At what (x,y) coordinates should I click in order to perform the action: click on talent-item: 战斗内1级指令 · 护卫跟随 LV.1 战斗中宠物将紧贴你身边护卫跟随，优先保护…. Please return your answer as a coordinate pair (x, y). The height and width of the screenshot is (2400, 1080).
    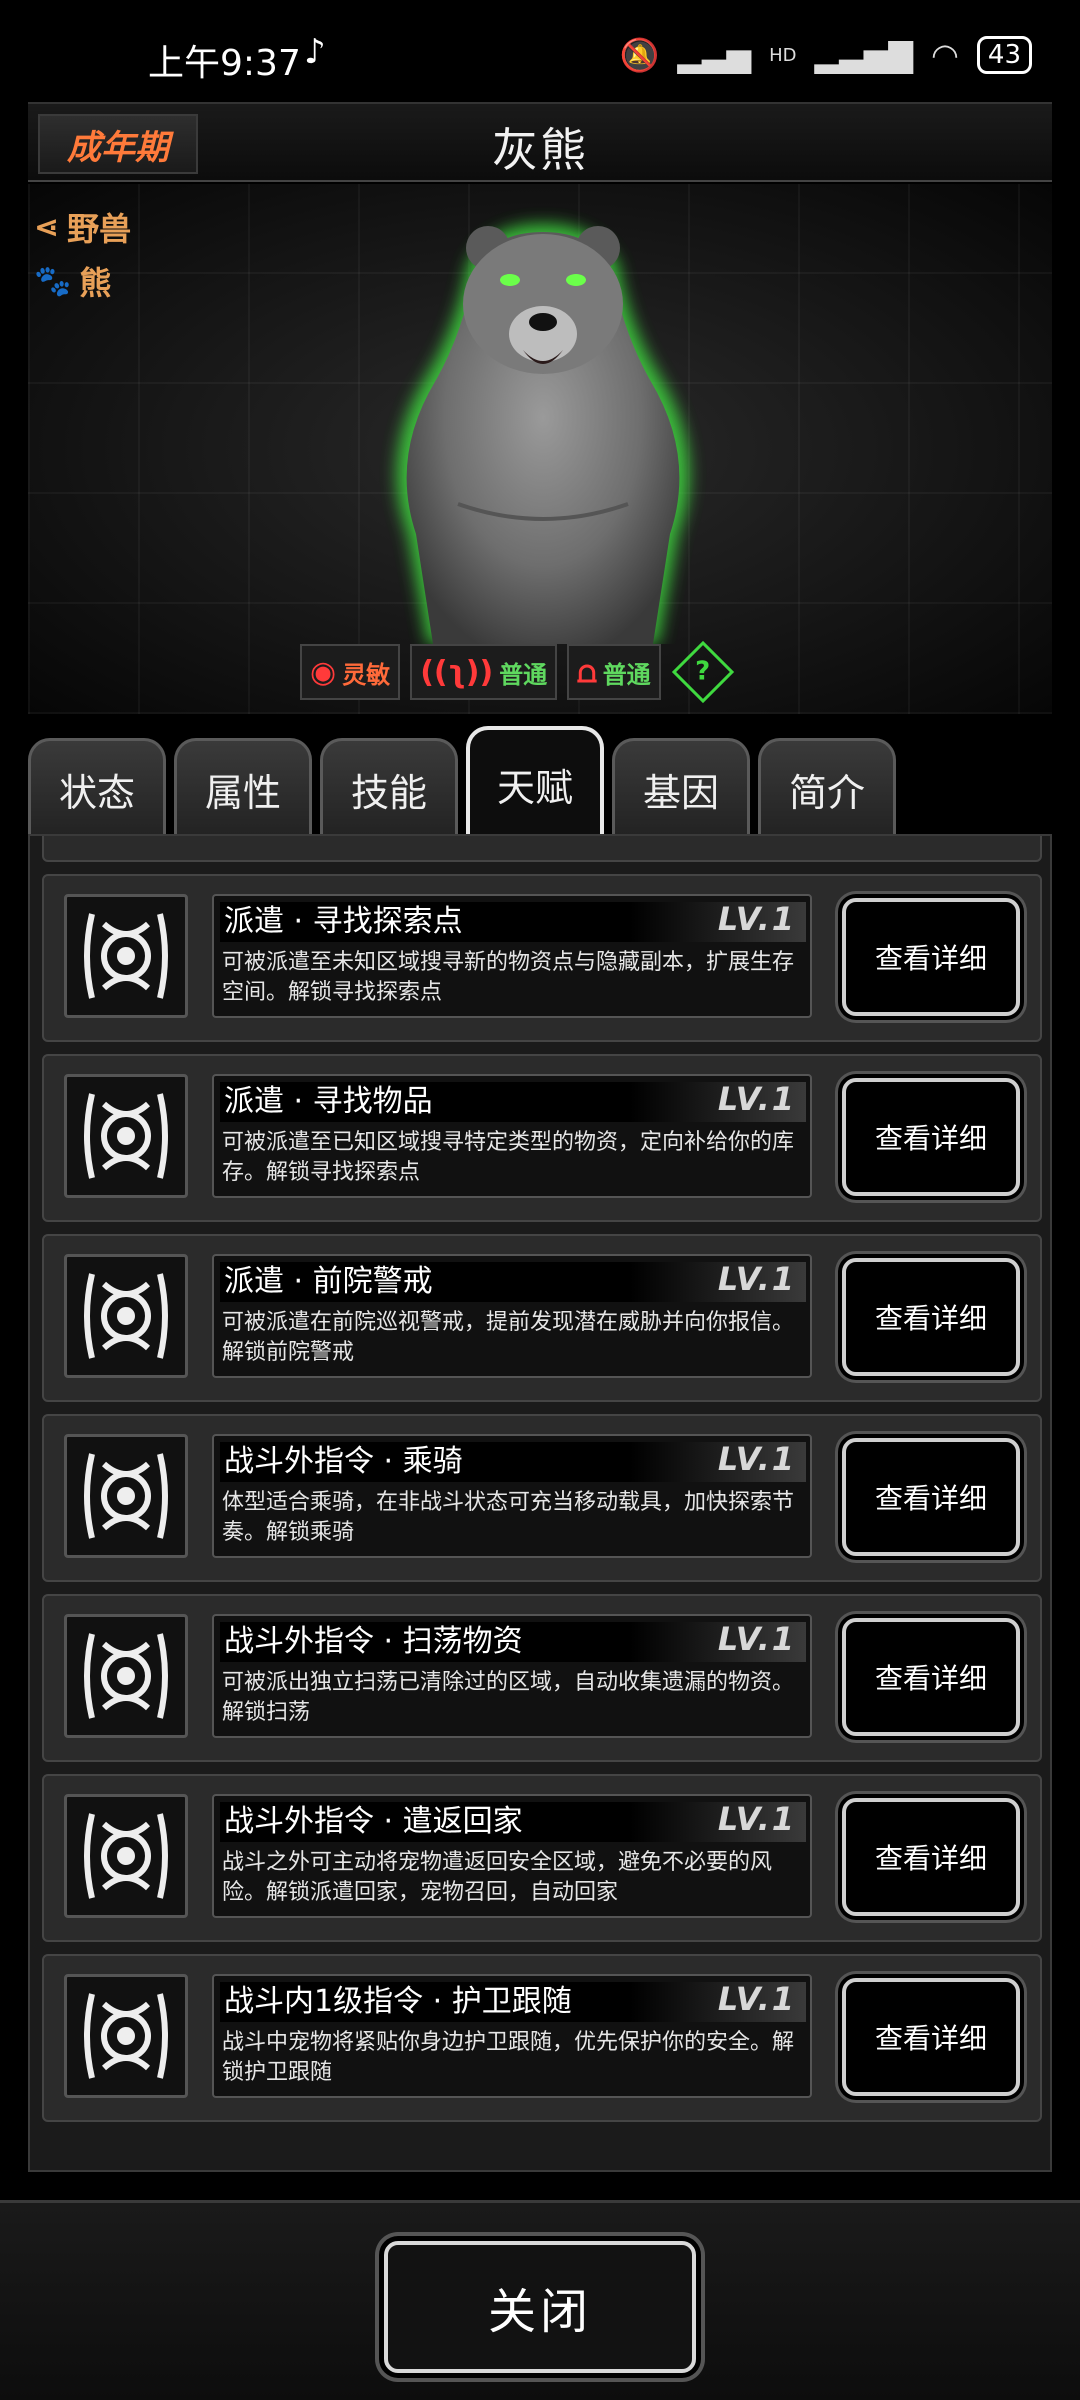
    Looking at the image, I should click on (542, 2038).